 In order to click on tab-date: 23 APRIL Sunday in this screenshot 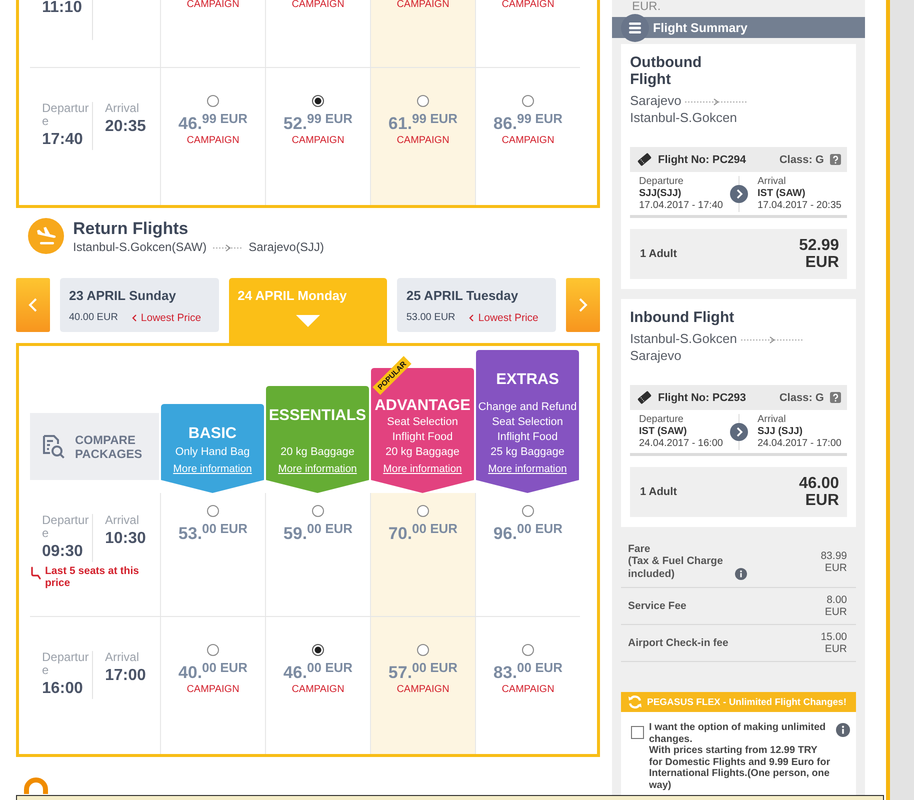, I will do `click(122, 295)`.